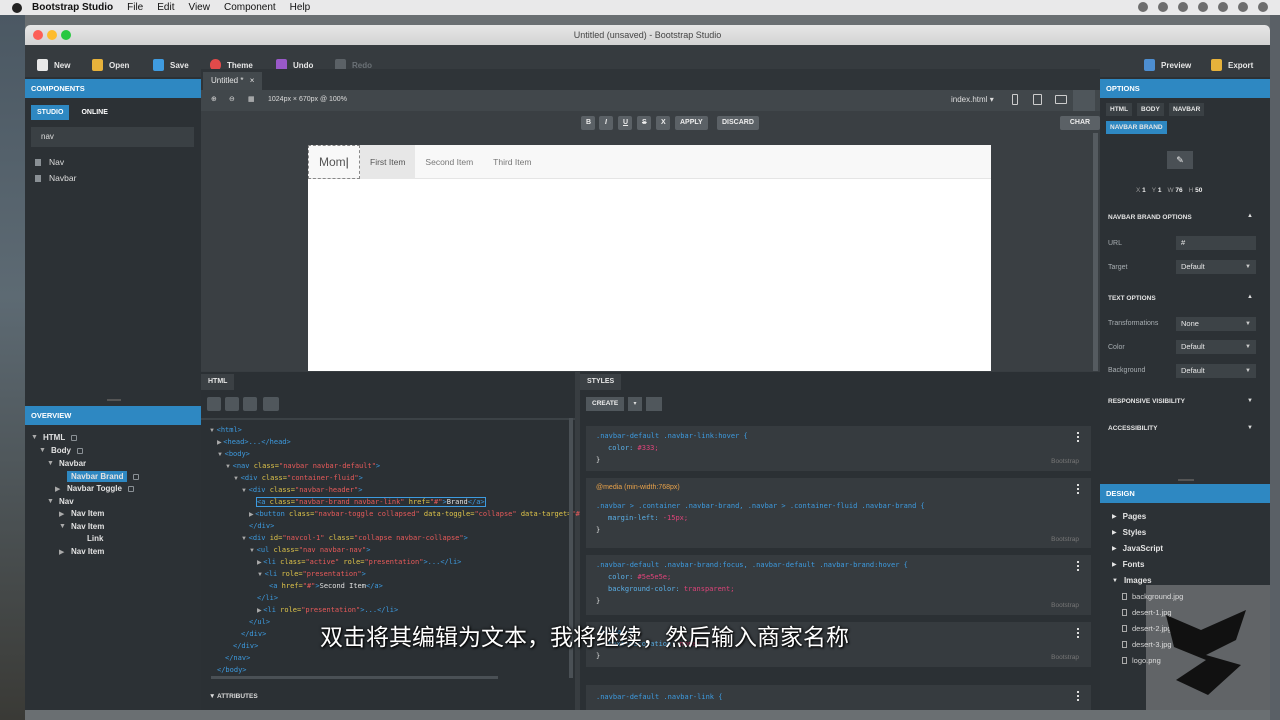 The height and width of the screenshot is (720, 1280). I want to click on brand-text: Mom, so click(332, 162).